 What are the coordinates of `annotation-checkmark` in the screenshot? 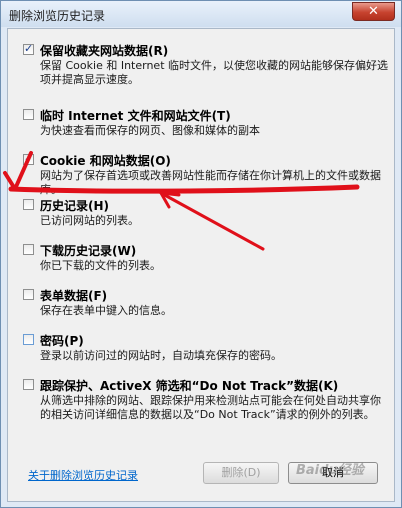 It's located at (18, 171).